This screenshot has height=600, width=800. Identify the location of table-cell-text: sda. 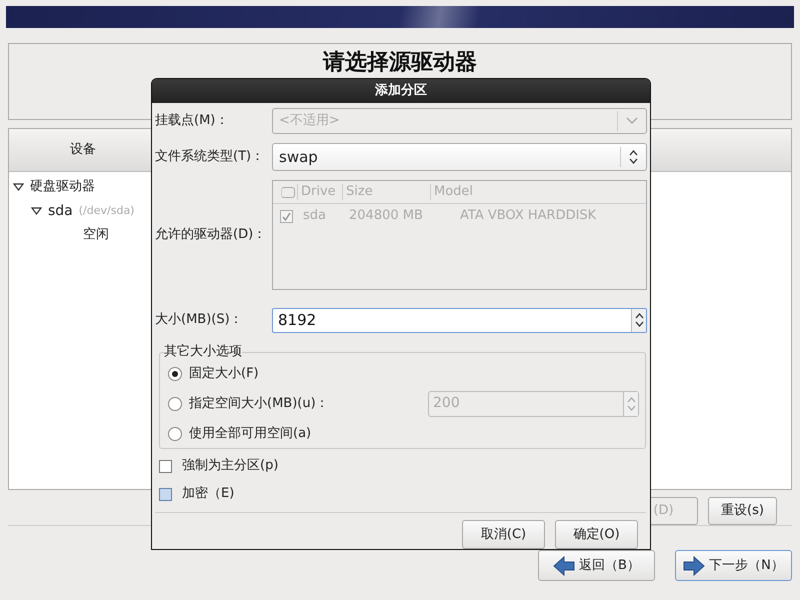
(314, 216).